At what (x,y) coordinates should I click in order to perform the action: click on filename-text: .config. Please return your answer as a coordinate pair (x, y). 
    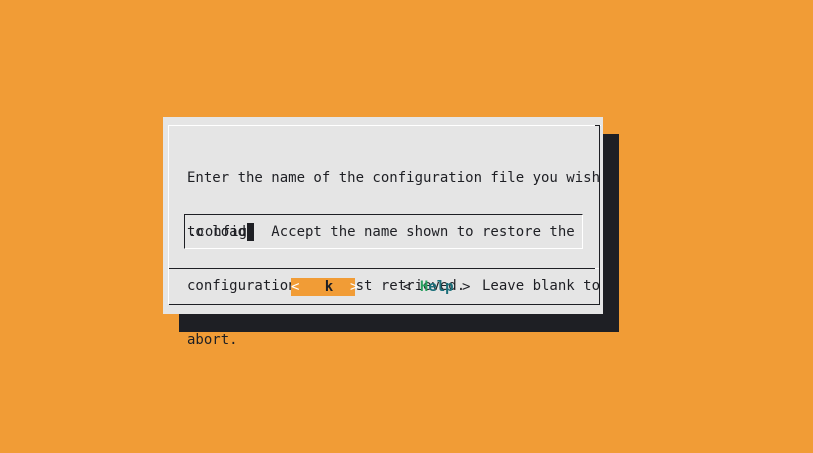
    Looking at the image, I should click on (218, 232).